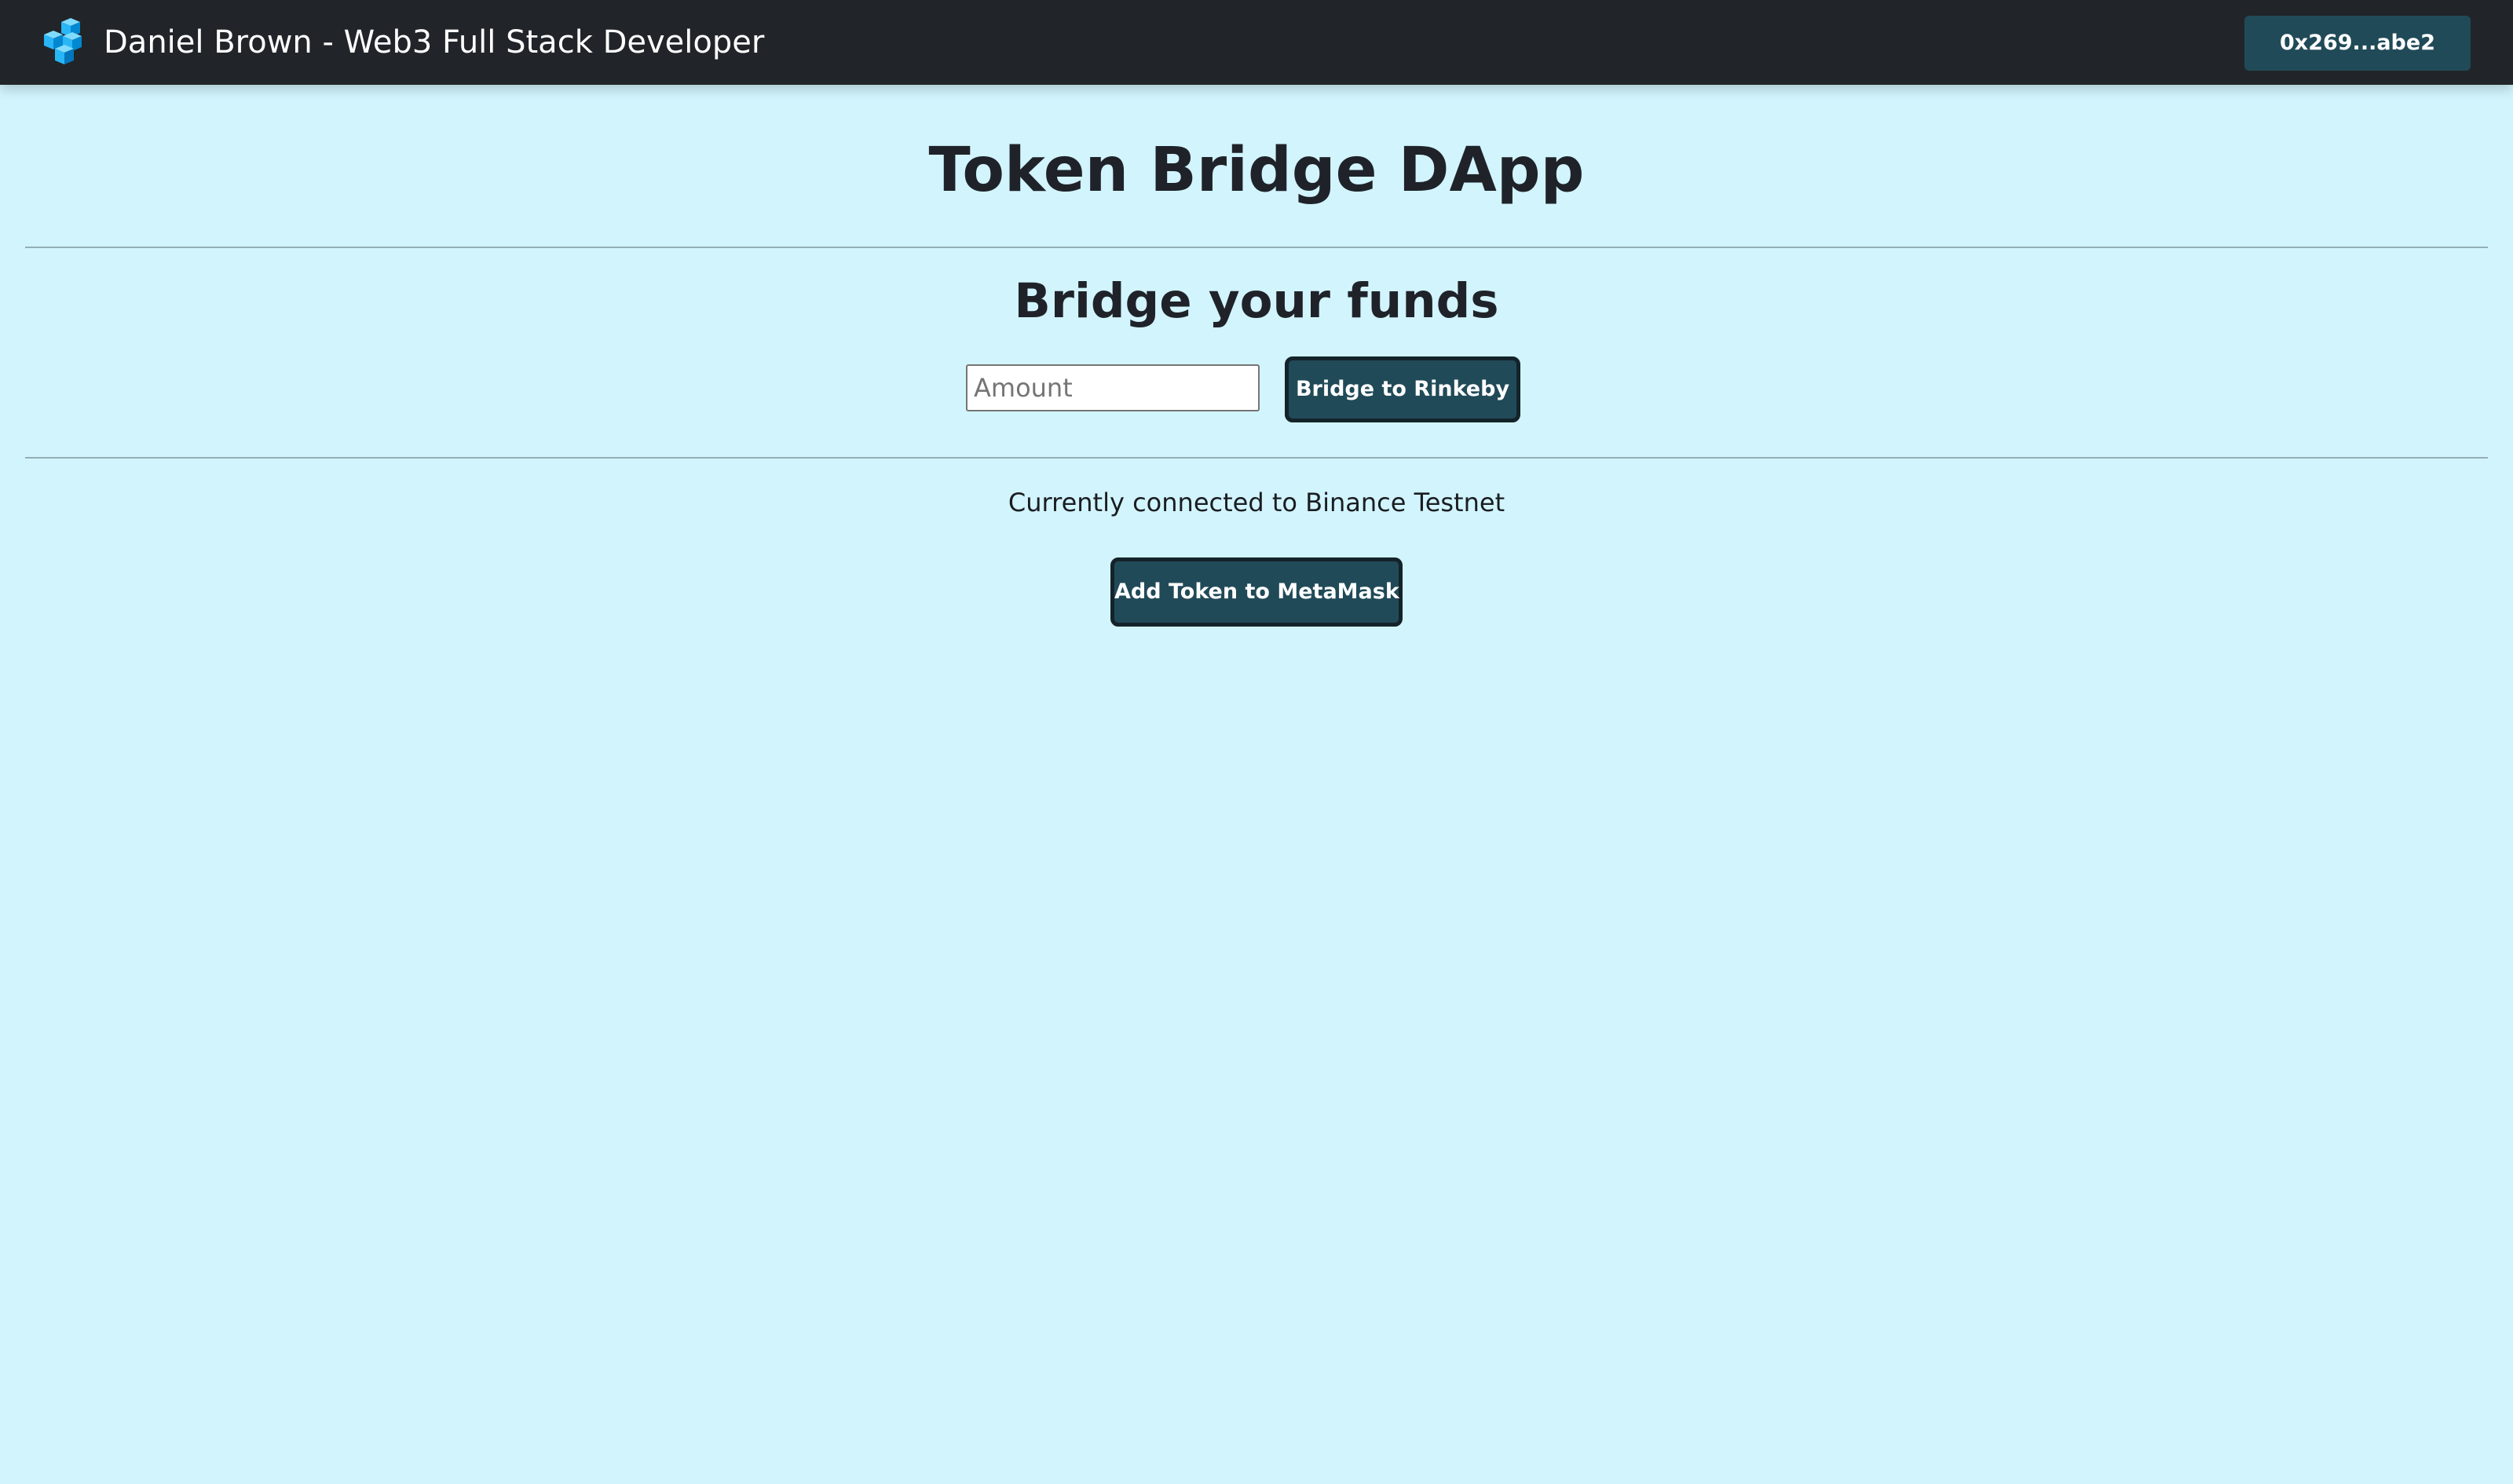 This screenshot has height=1484, width=2513. Describe the element at coordinates (2357, 43) in the screenshot. I see `wallet-address-button: 0x269...abe2` at that location.